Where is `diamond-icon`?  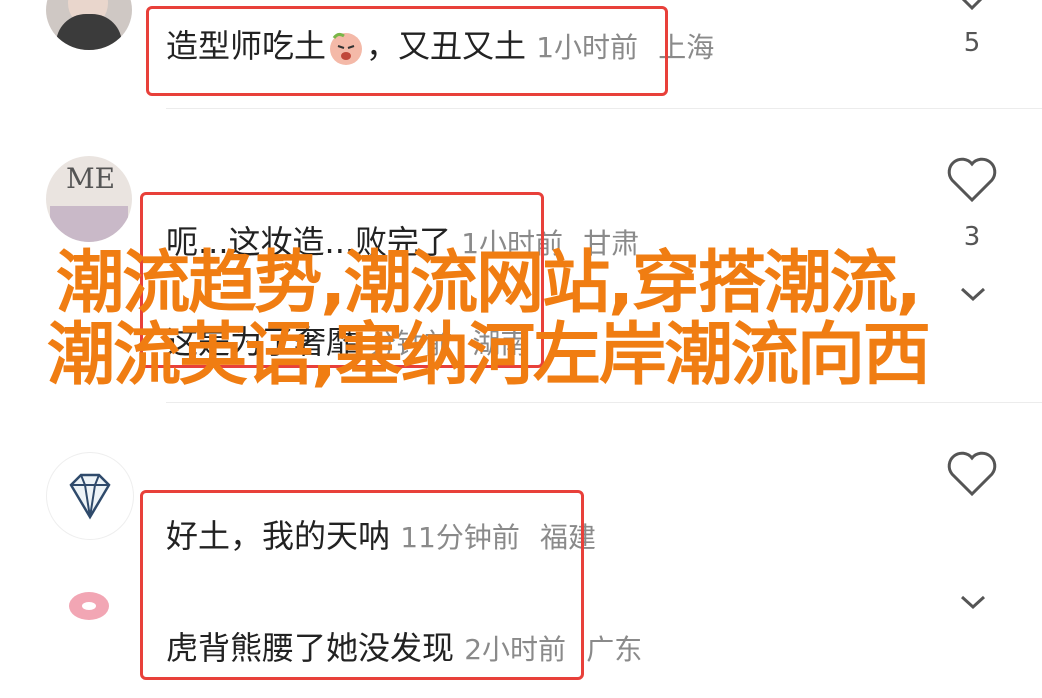
diamond-icon is located at coordinates (90, 496).